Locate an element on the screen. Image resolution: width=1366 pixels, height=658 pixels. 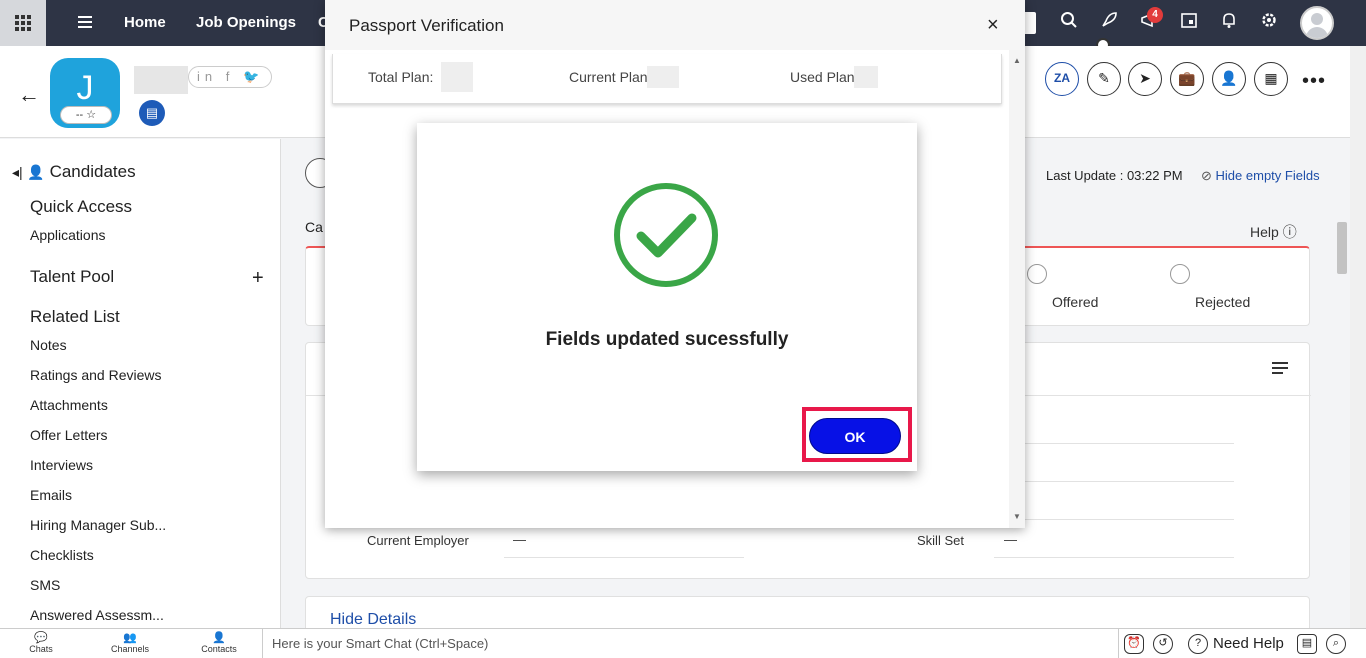
used-plan-value-redacted is located at coordinates (866, 77).